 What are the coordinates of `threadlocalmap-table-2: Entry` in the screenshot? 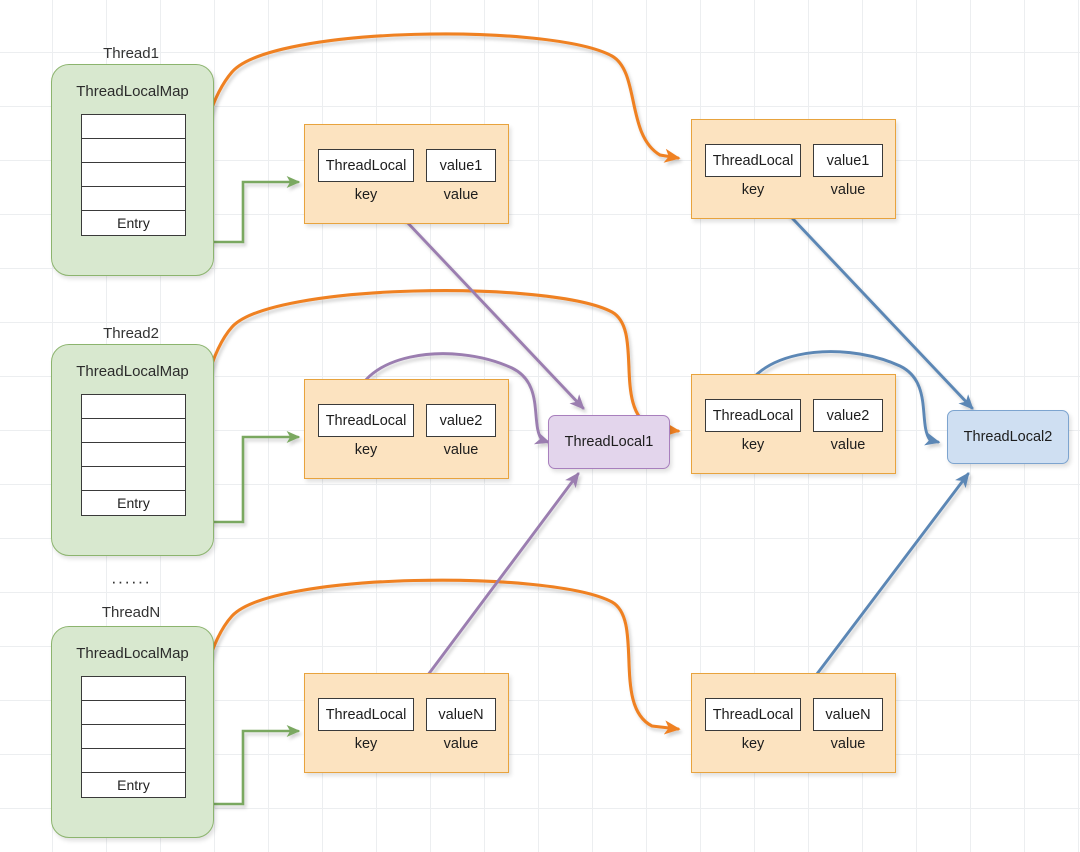 It's located at (133, 455).